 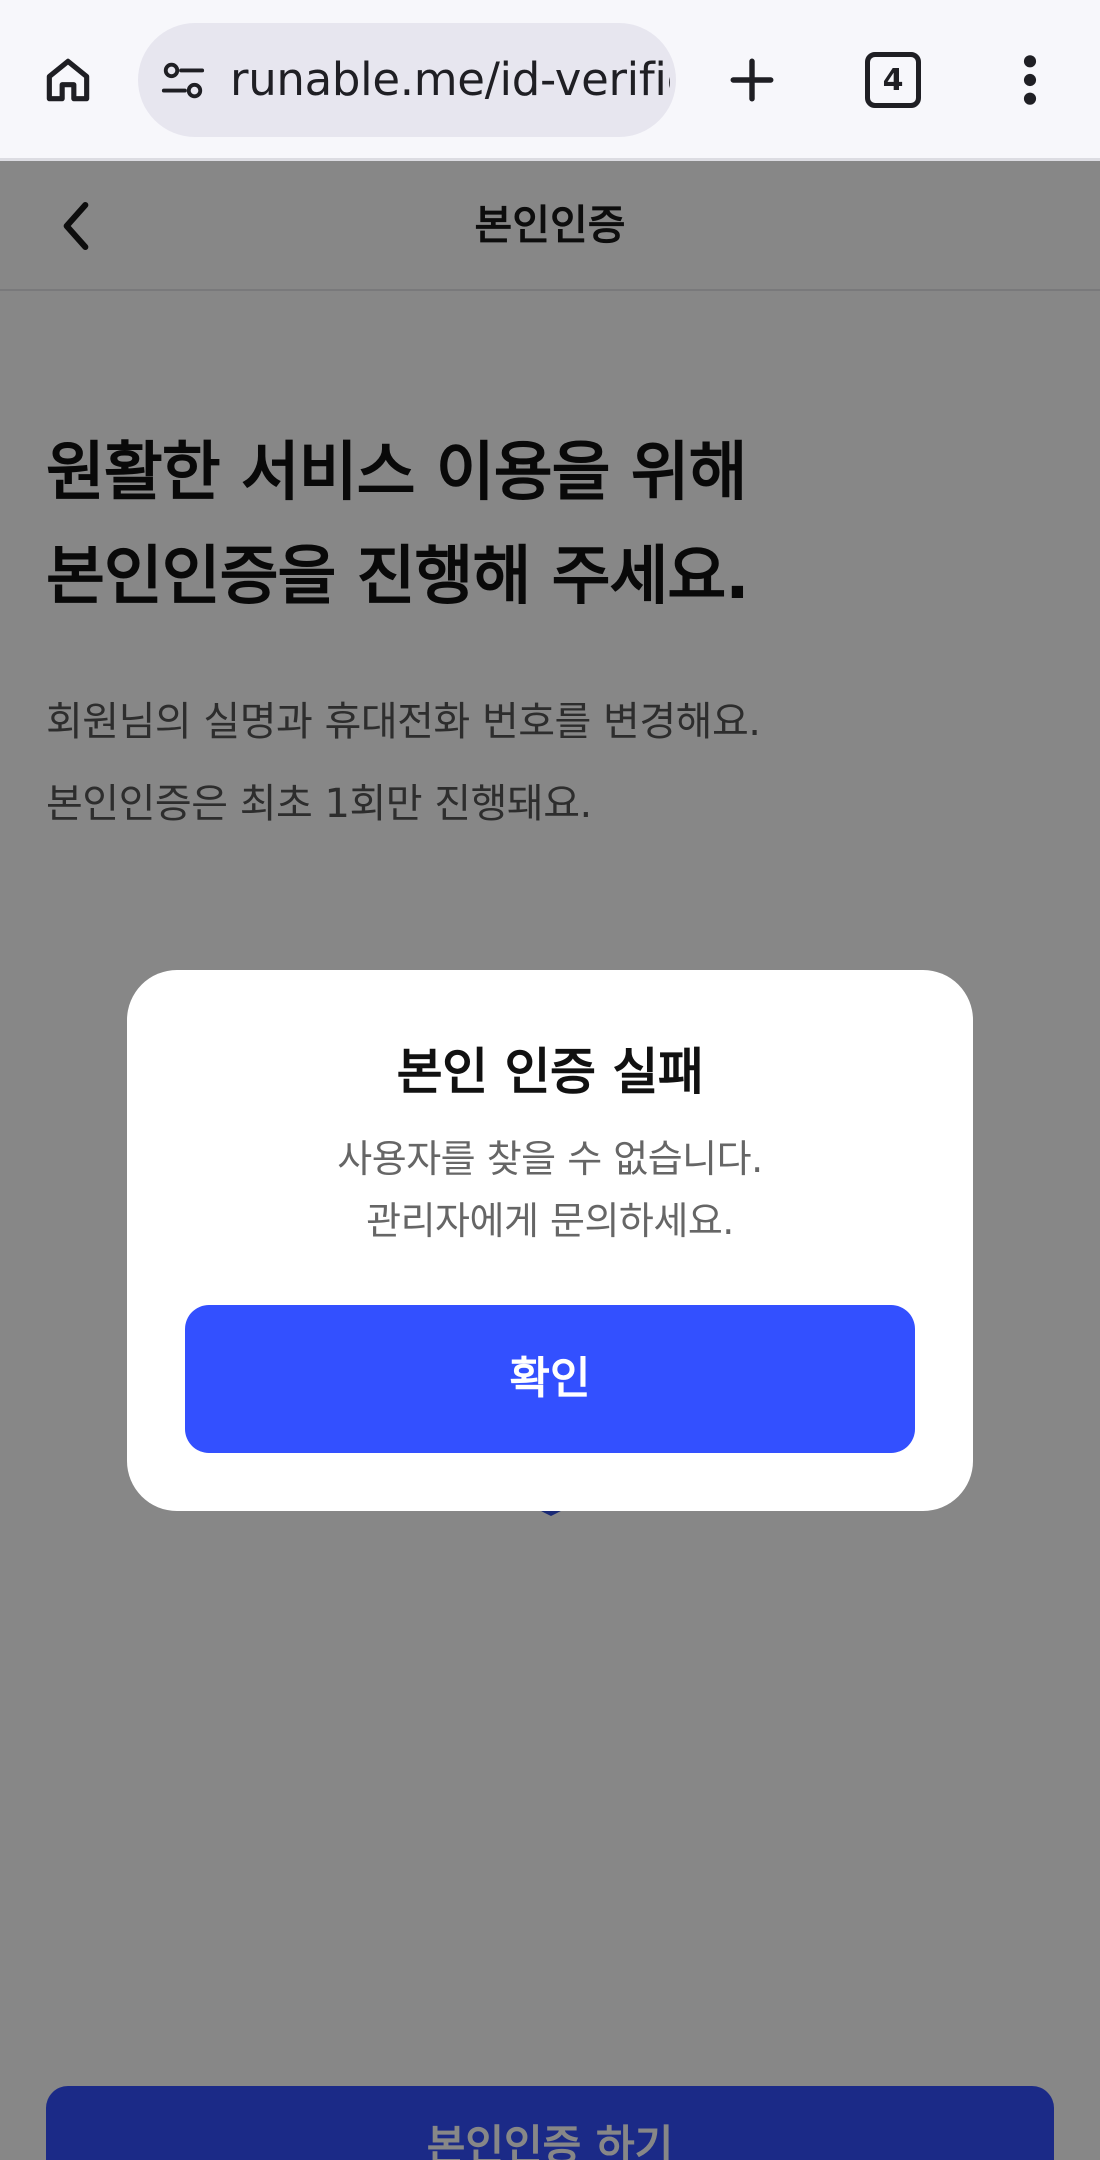 What do you see at coordinates (550, 1379) in the screenshot?
I see `confirm-button: 확인` at bounding box center [550, 1379].